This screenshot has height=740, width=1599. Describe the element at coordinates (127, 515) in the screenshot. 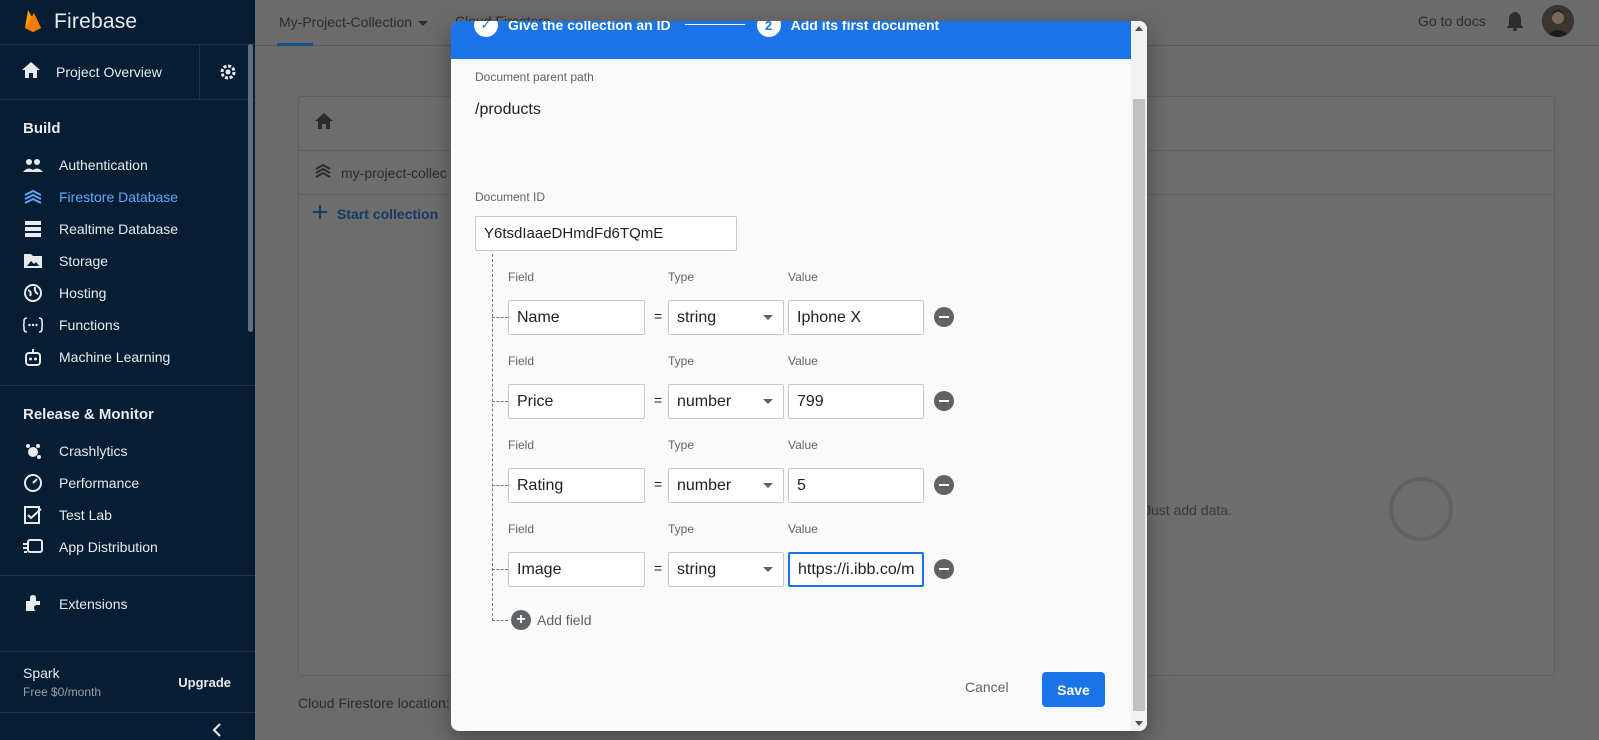

I see `sidebar-item-test-lab: Test Lab` at that location.